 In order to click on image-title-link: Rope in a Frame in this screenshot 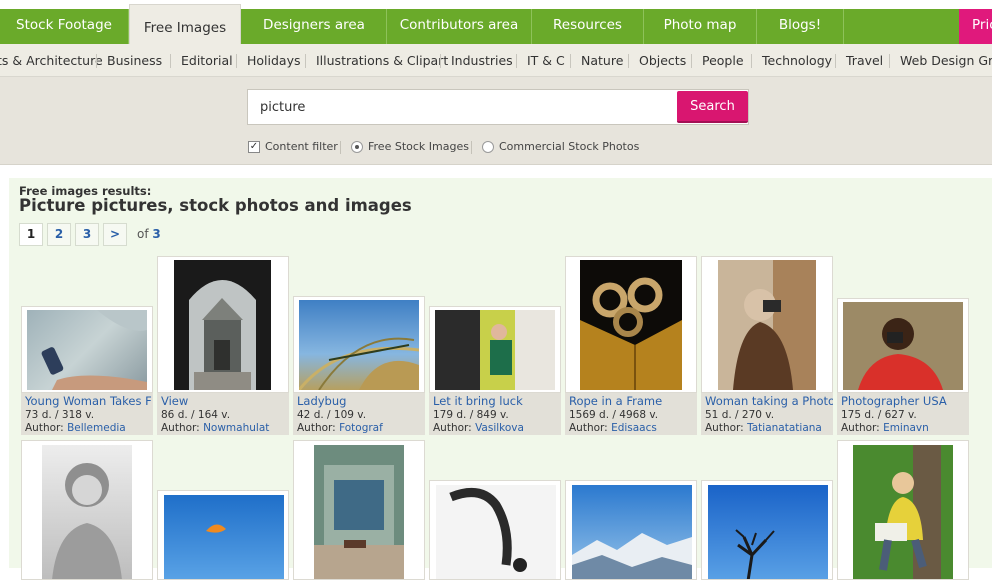, I will do `click(615, 401)`.